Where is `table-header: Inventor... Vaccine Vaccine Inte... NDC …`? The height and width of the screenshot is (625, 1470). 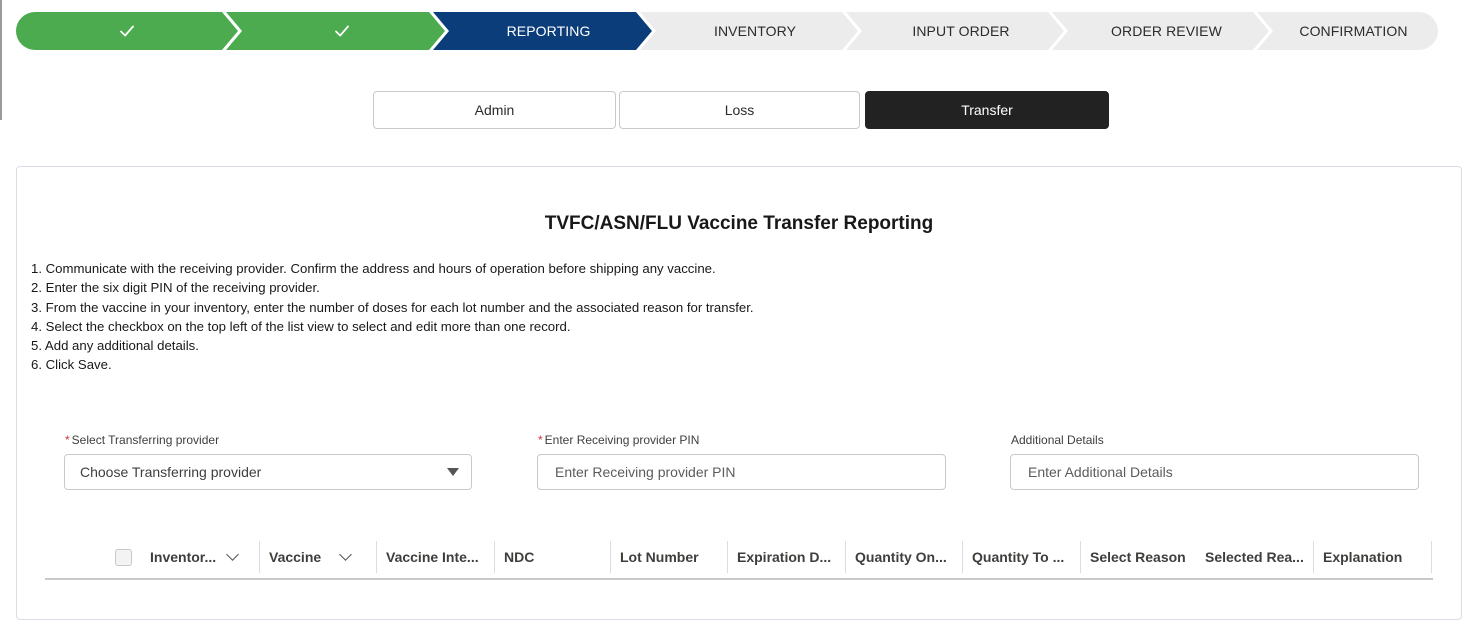 table-header: Inventor... Vaccine Vaccine Inte... NDC … is located at coordinates (739, 557).